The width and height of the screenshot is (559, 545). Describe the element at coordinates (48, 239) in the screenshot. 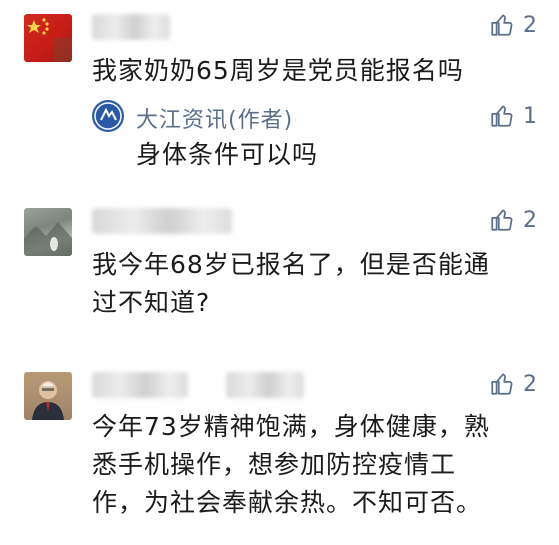

I see `landscape-avatar-image` at that location.